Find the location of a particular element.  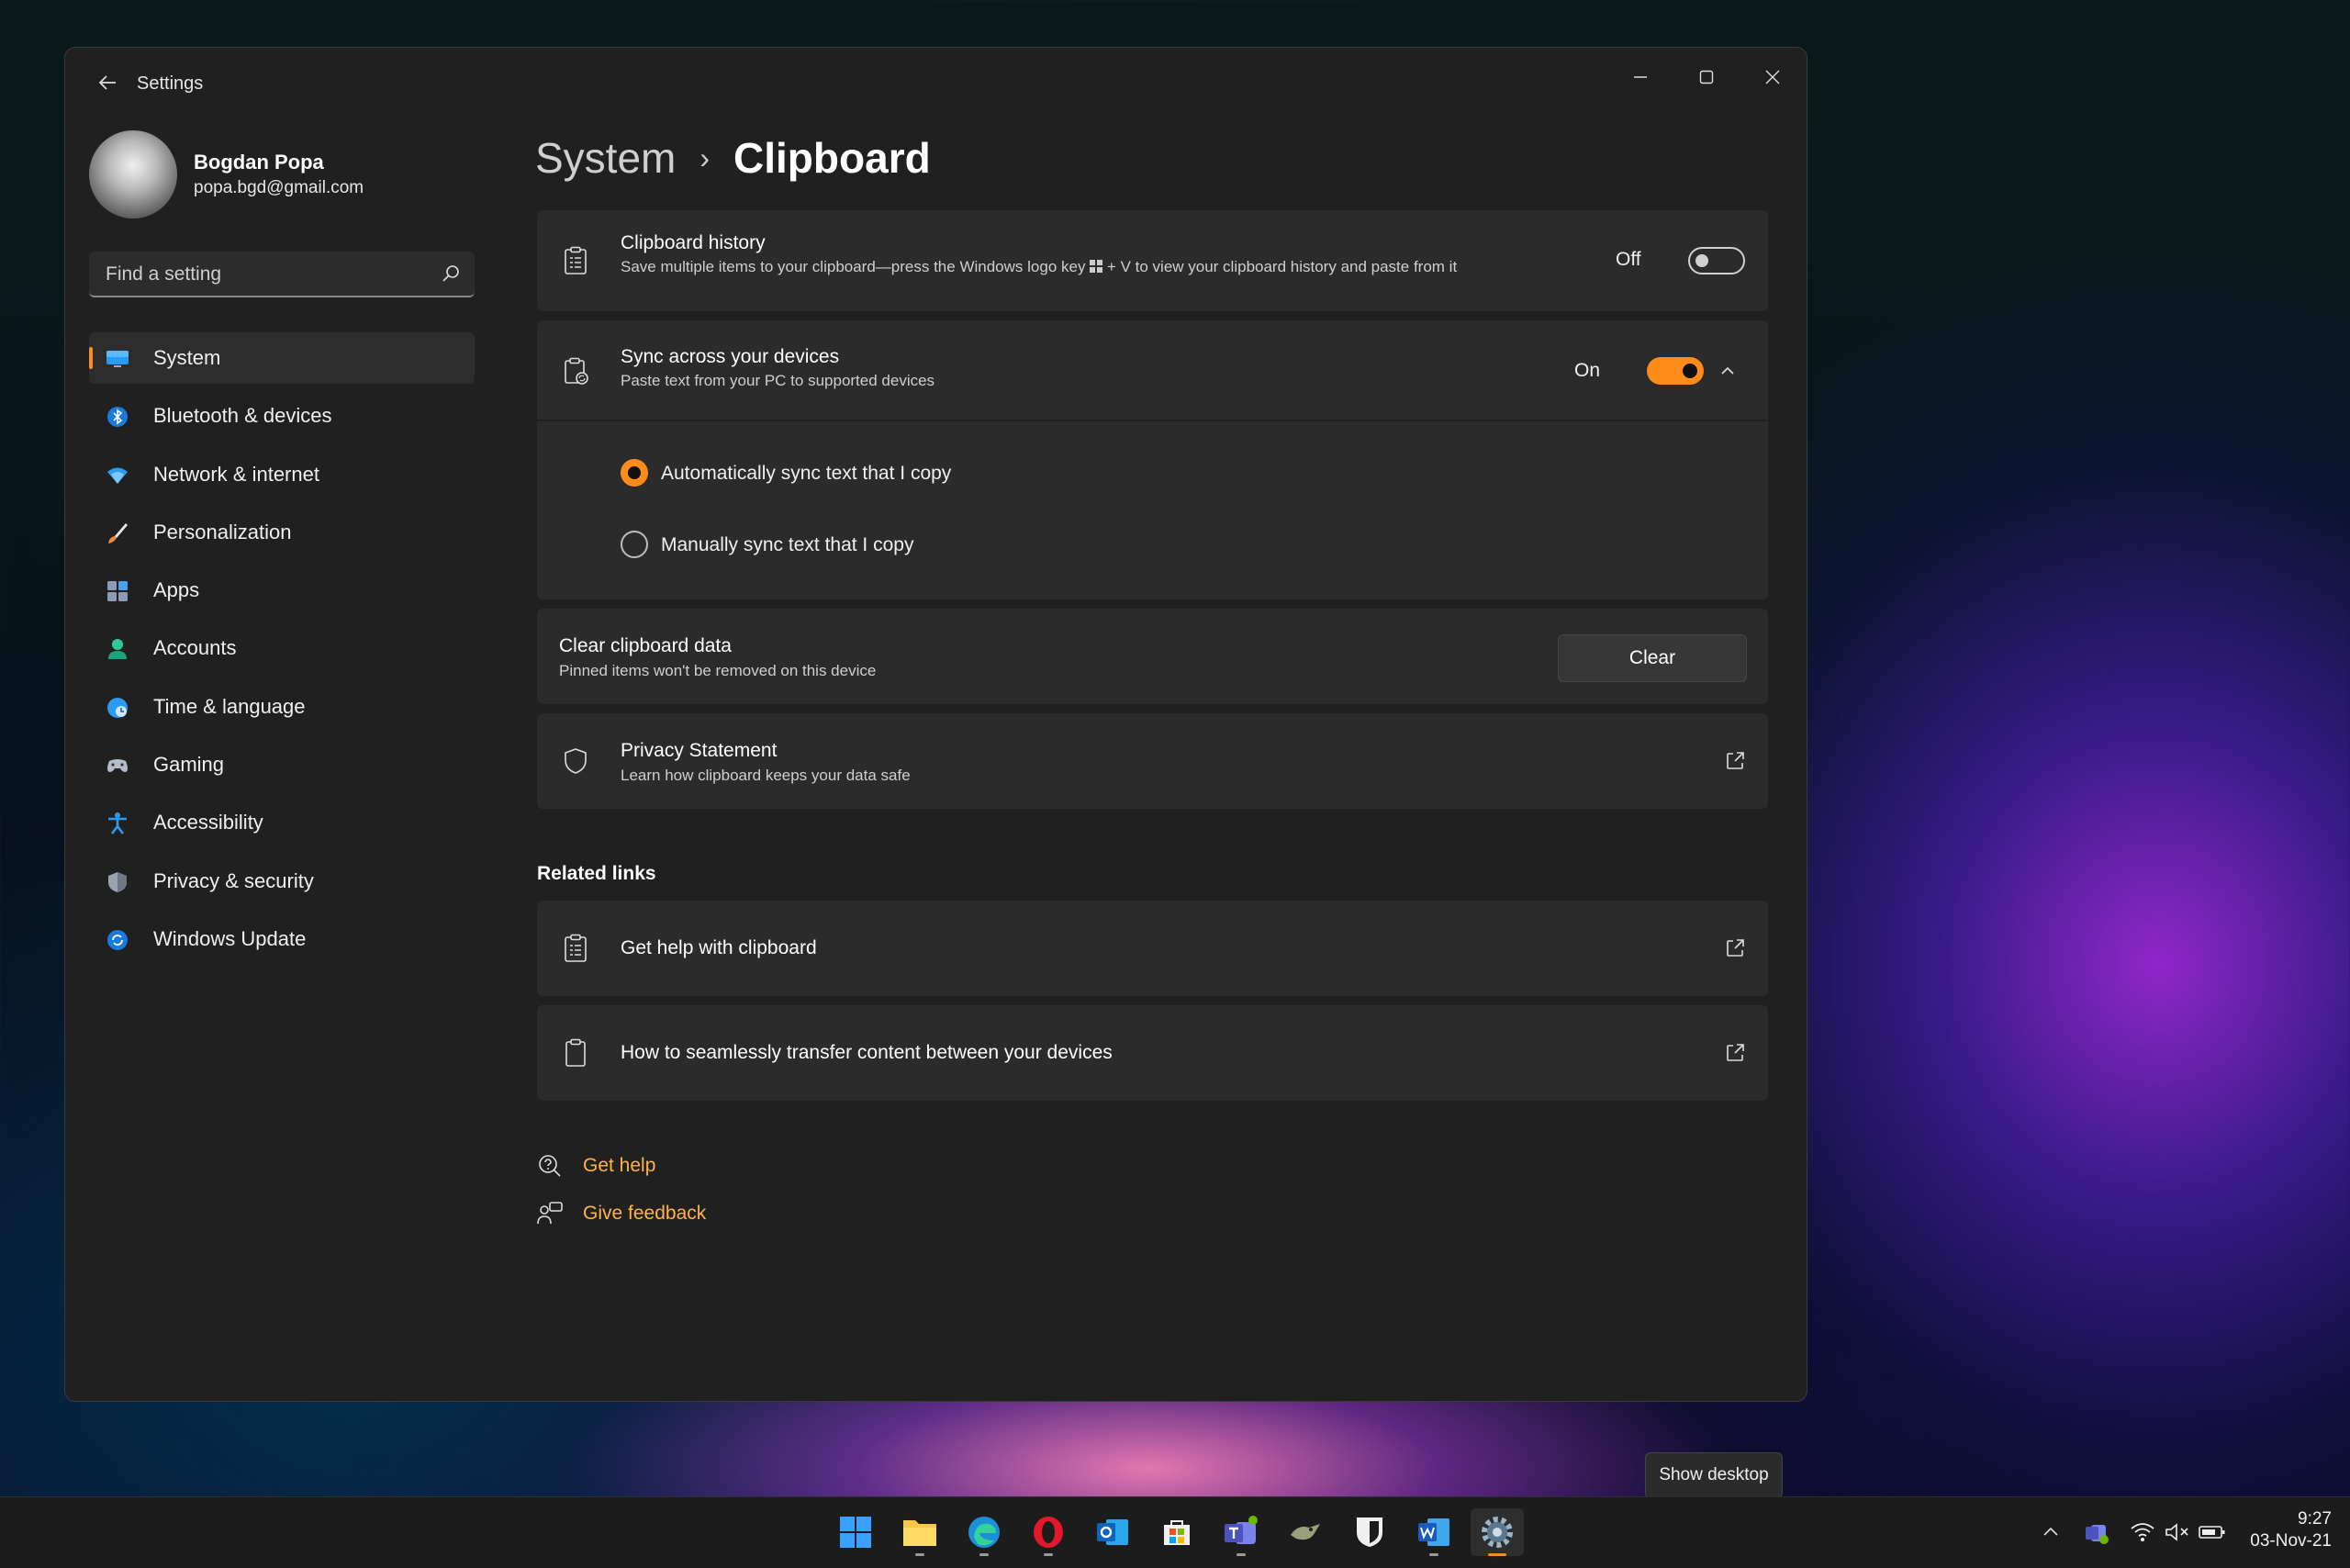

sidebar-item-personalization: Personalization is located at coordinates (282, 532).